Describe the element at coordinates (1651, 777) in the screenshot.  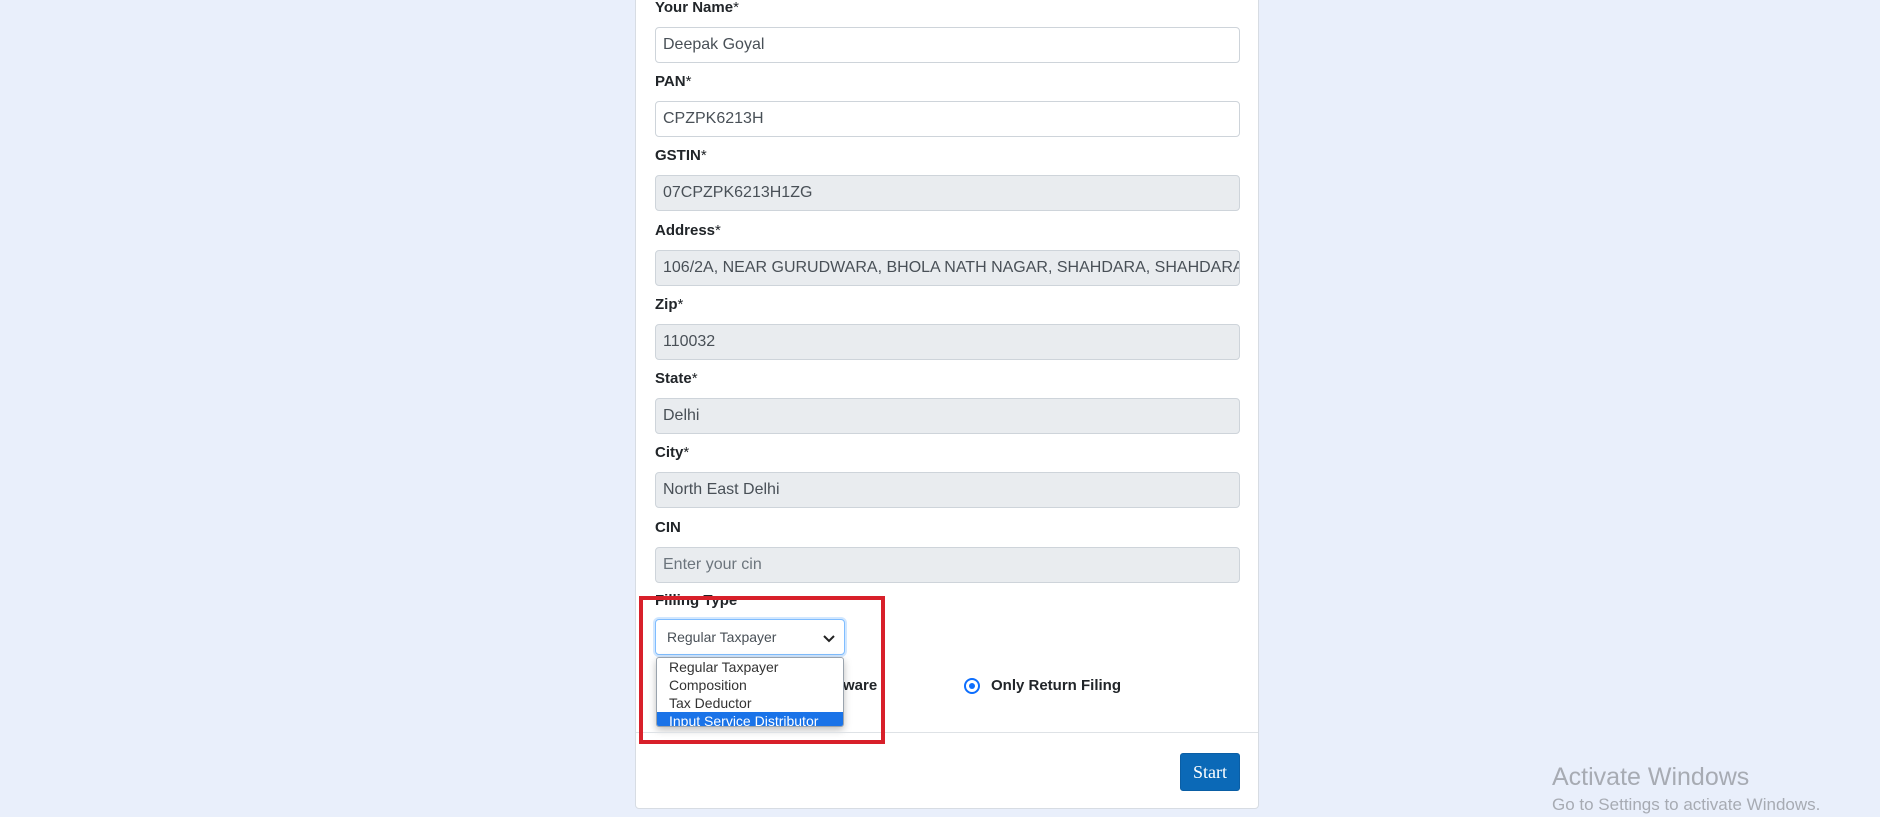
I see `watermark-title: Activate Windows` at that location.